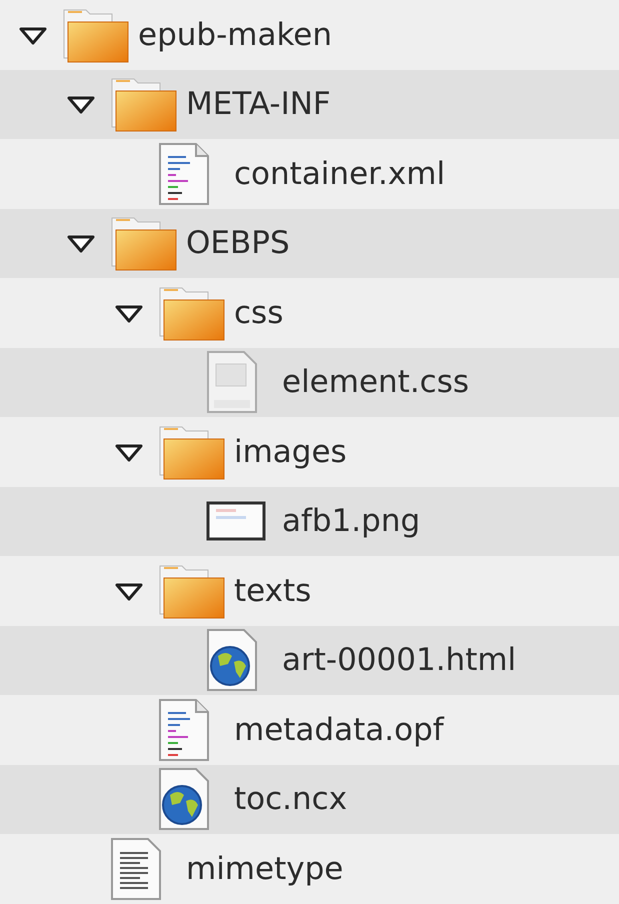 This screenshot has height=904, width=619. Describe the element at coordinates (259, 312) in the screenshot. I see `item-name: css` at that location.